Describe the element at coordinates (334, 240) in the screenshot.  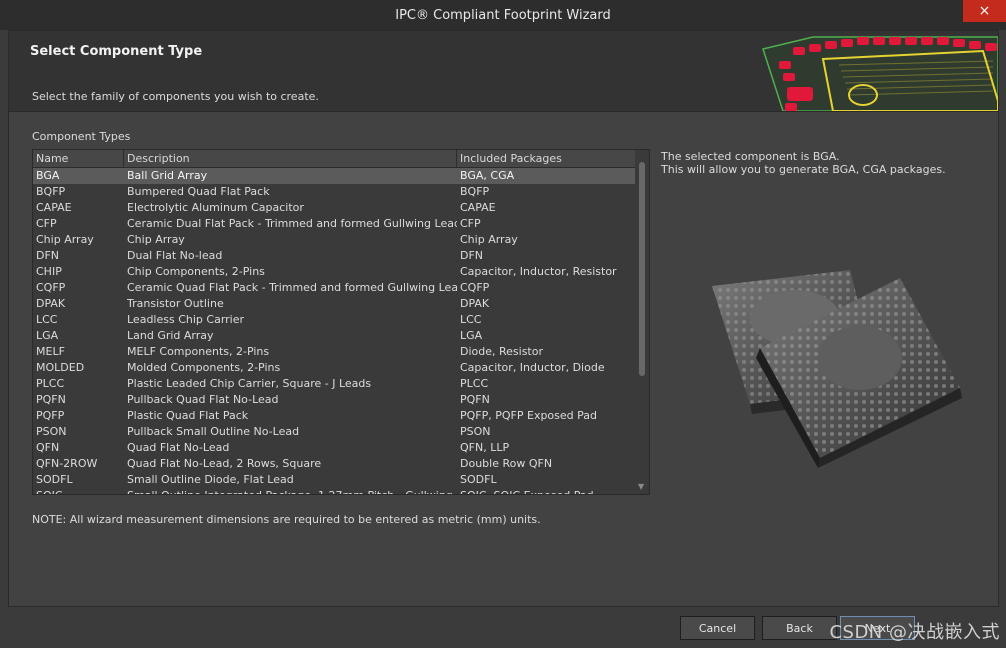
I see `table-row: Chip Array Chip Array Chip Array` at that location.